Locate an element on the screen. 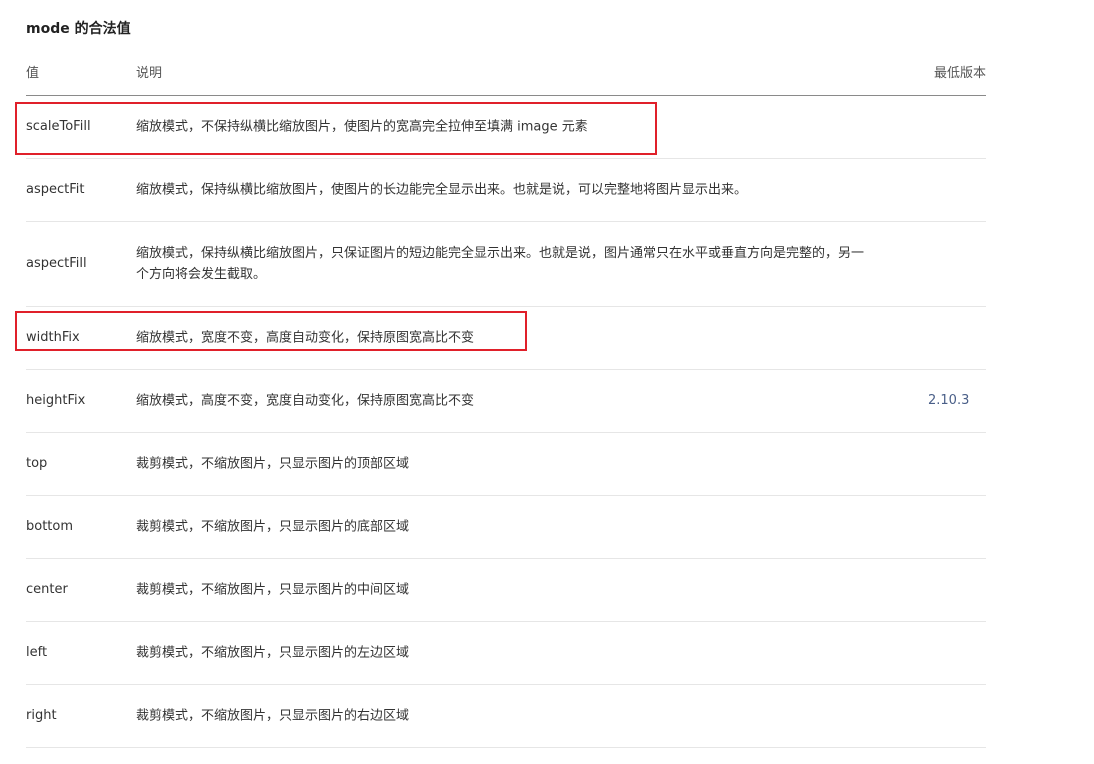 The height and width of the screenshot is (764, 1094). table-row: left 裁剪模式，不缩放图片，只显示图片的左边区域 is located at coordinates (506, 653).